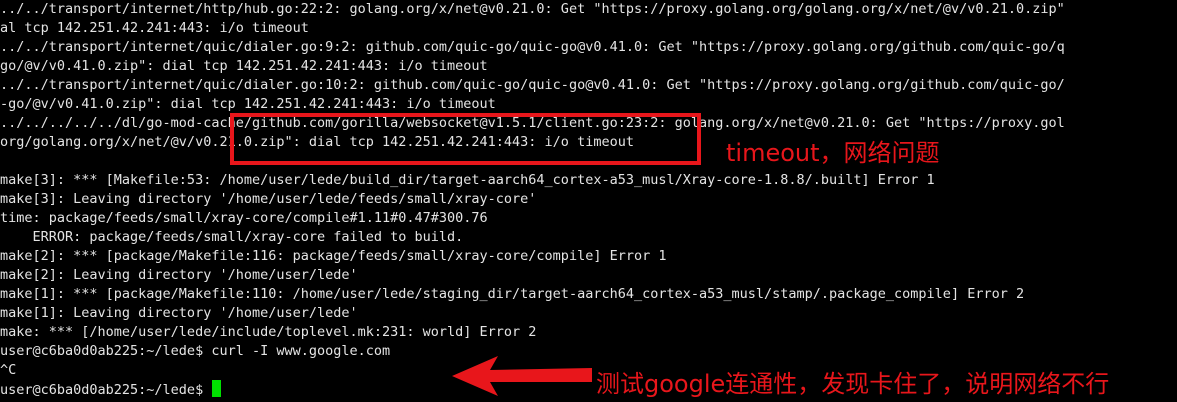 This screenshot has width=1177, height=402. I want to click on arrow-left-icon, so click(522, 376).